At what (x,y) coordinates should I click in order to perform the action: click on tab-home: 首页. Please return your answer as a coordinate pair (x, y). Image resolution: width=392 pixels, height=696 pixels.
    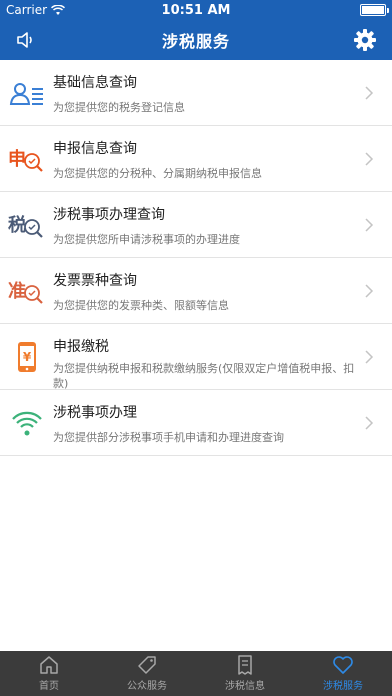
    Looking at the image, I should click on (49, 673).